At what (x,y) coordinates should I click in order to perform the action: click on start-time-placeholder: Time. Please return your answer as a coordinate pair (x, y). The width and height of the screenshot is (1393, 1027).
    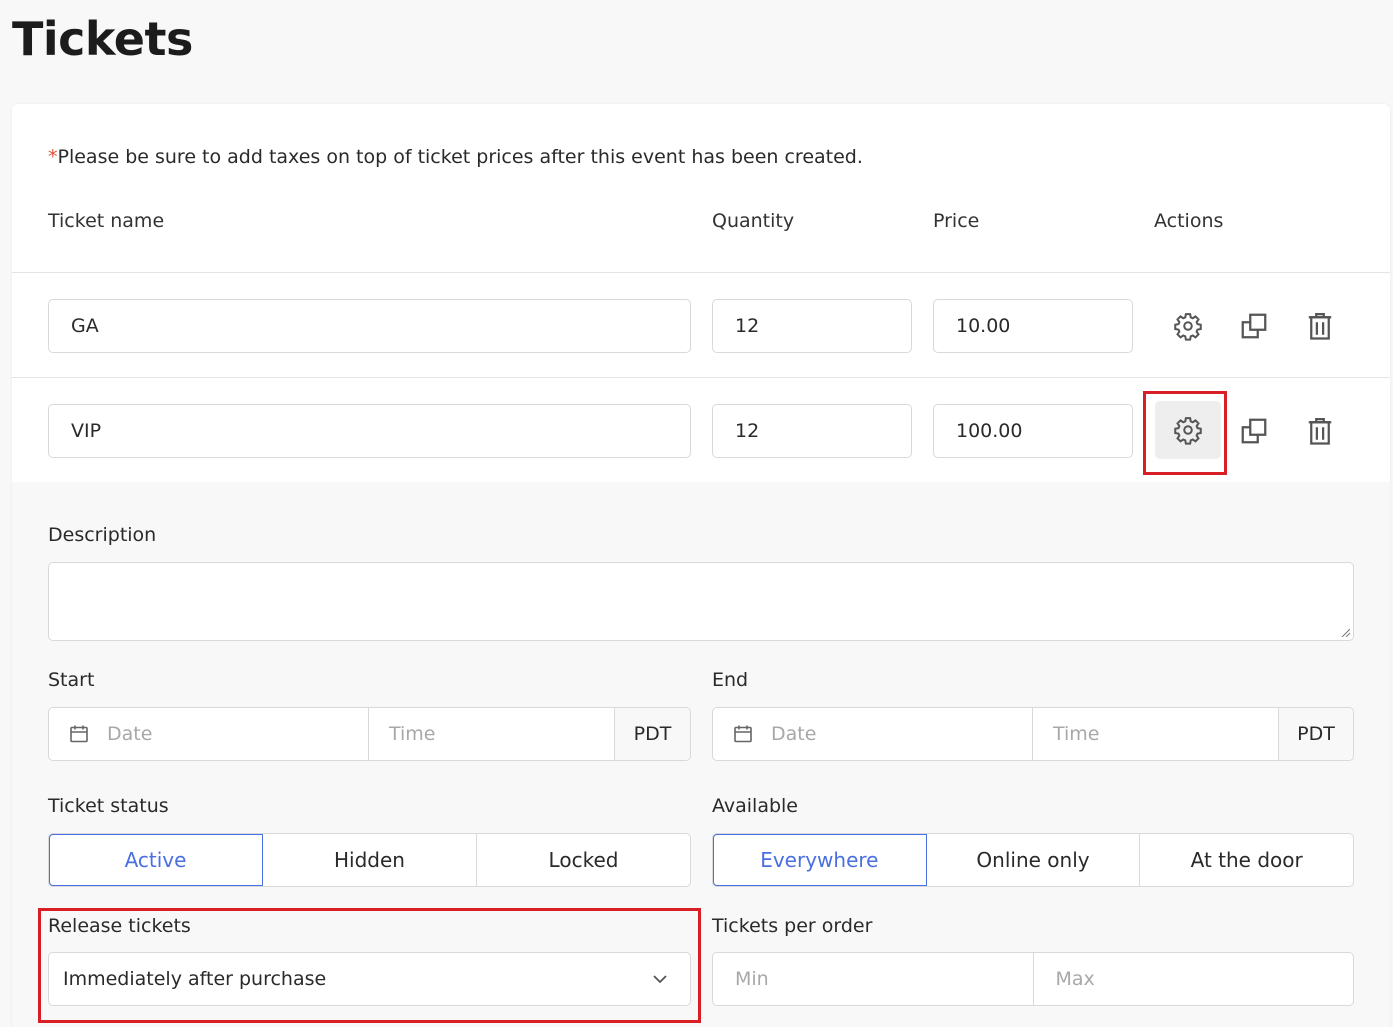
    Looking at the image, I should click on (412, 734).